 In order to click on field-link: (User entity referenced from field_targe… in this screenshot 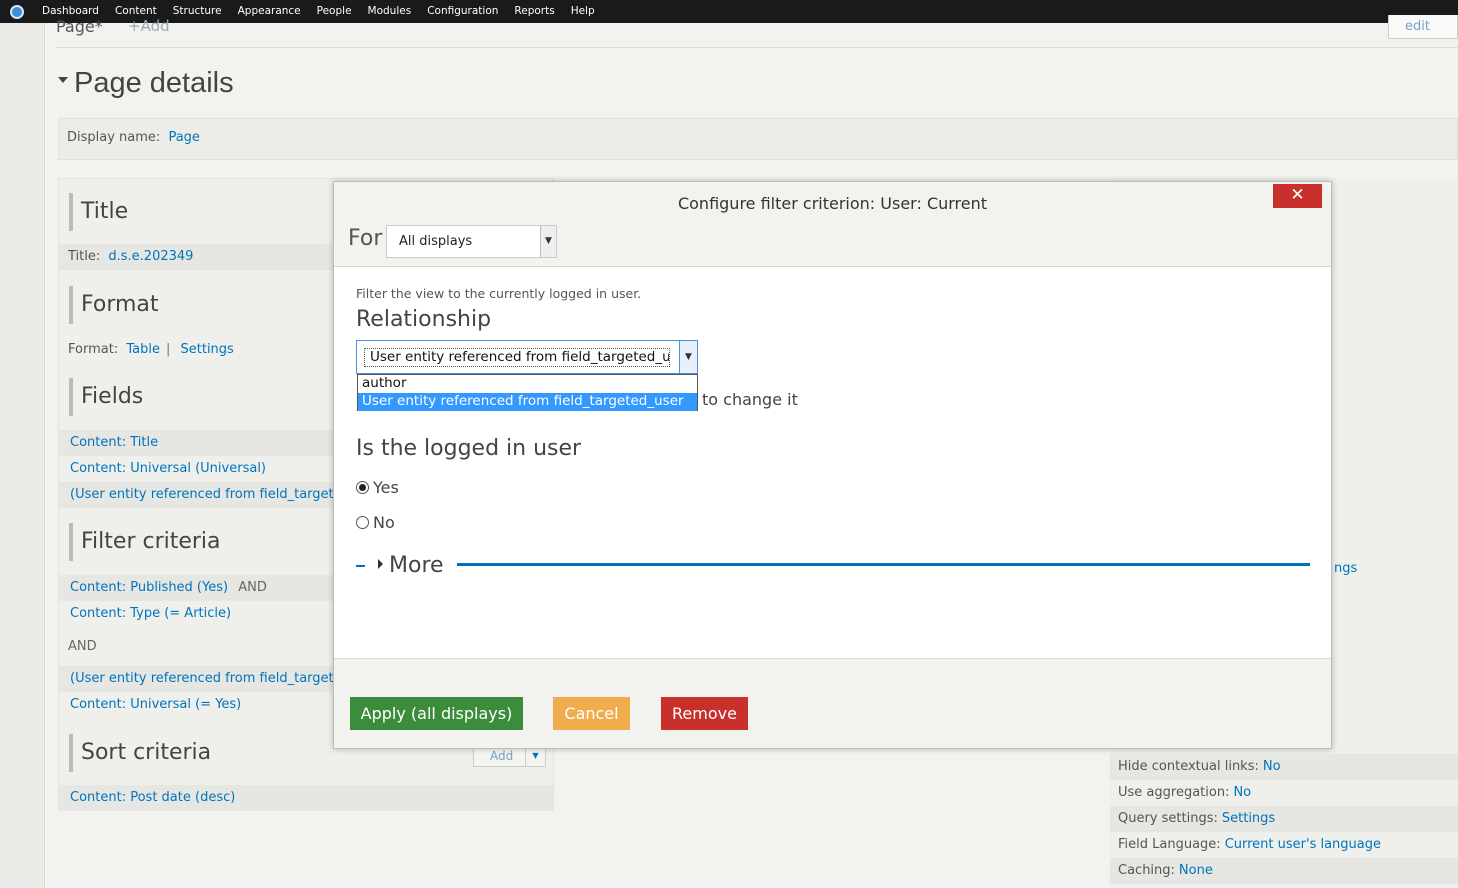, I will do `click(212, 494)`.